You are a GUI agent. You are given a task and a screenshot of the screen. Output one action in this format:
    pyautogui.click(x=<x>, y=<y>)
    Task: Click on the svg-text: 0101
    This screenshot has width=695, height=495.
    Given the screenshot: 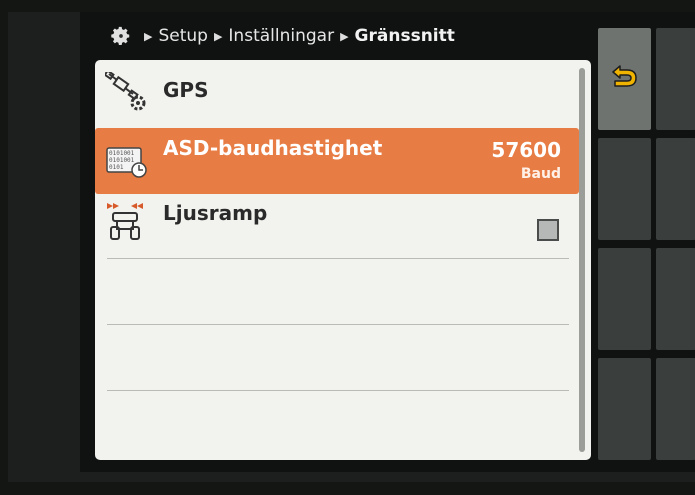 What is the action you would take?
    pyautogui.click(x=116, y=167)
    